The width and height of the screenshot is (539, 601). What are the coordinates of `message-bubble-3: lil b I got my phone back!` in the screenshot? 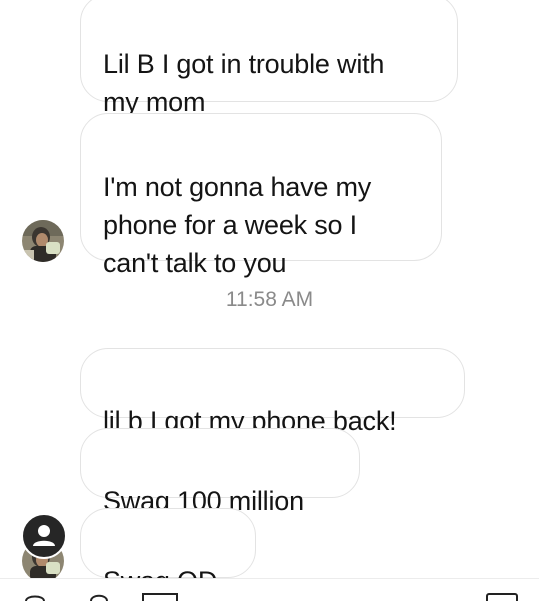 It's located at (272, 392).